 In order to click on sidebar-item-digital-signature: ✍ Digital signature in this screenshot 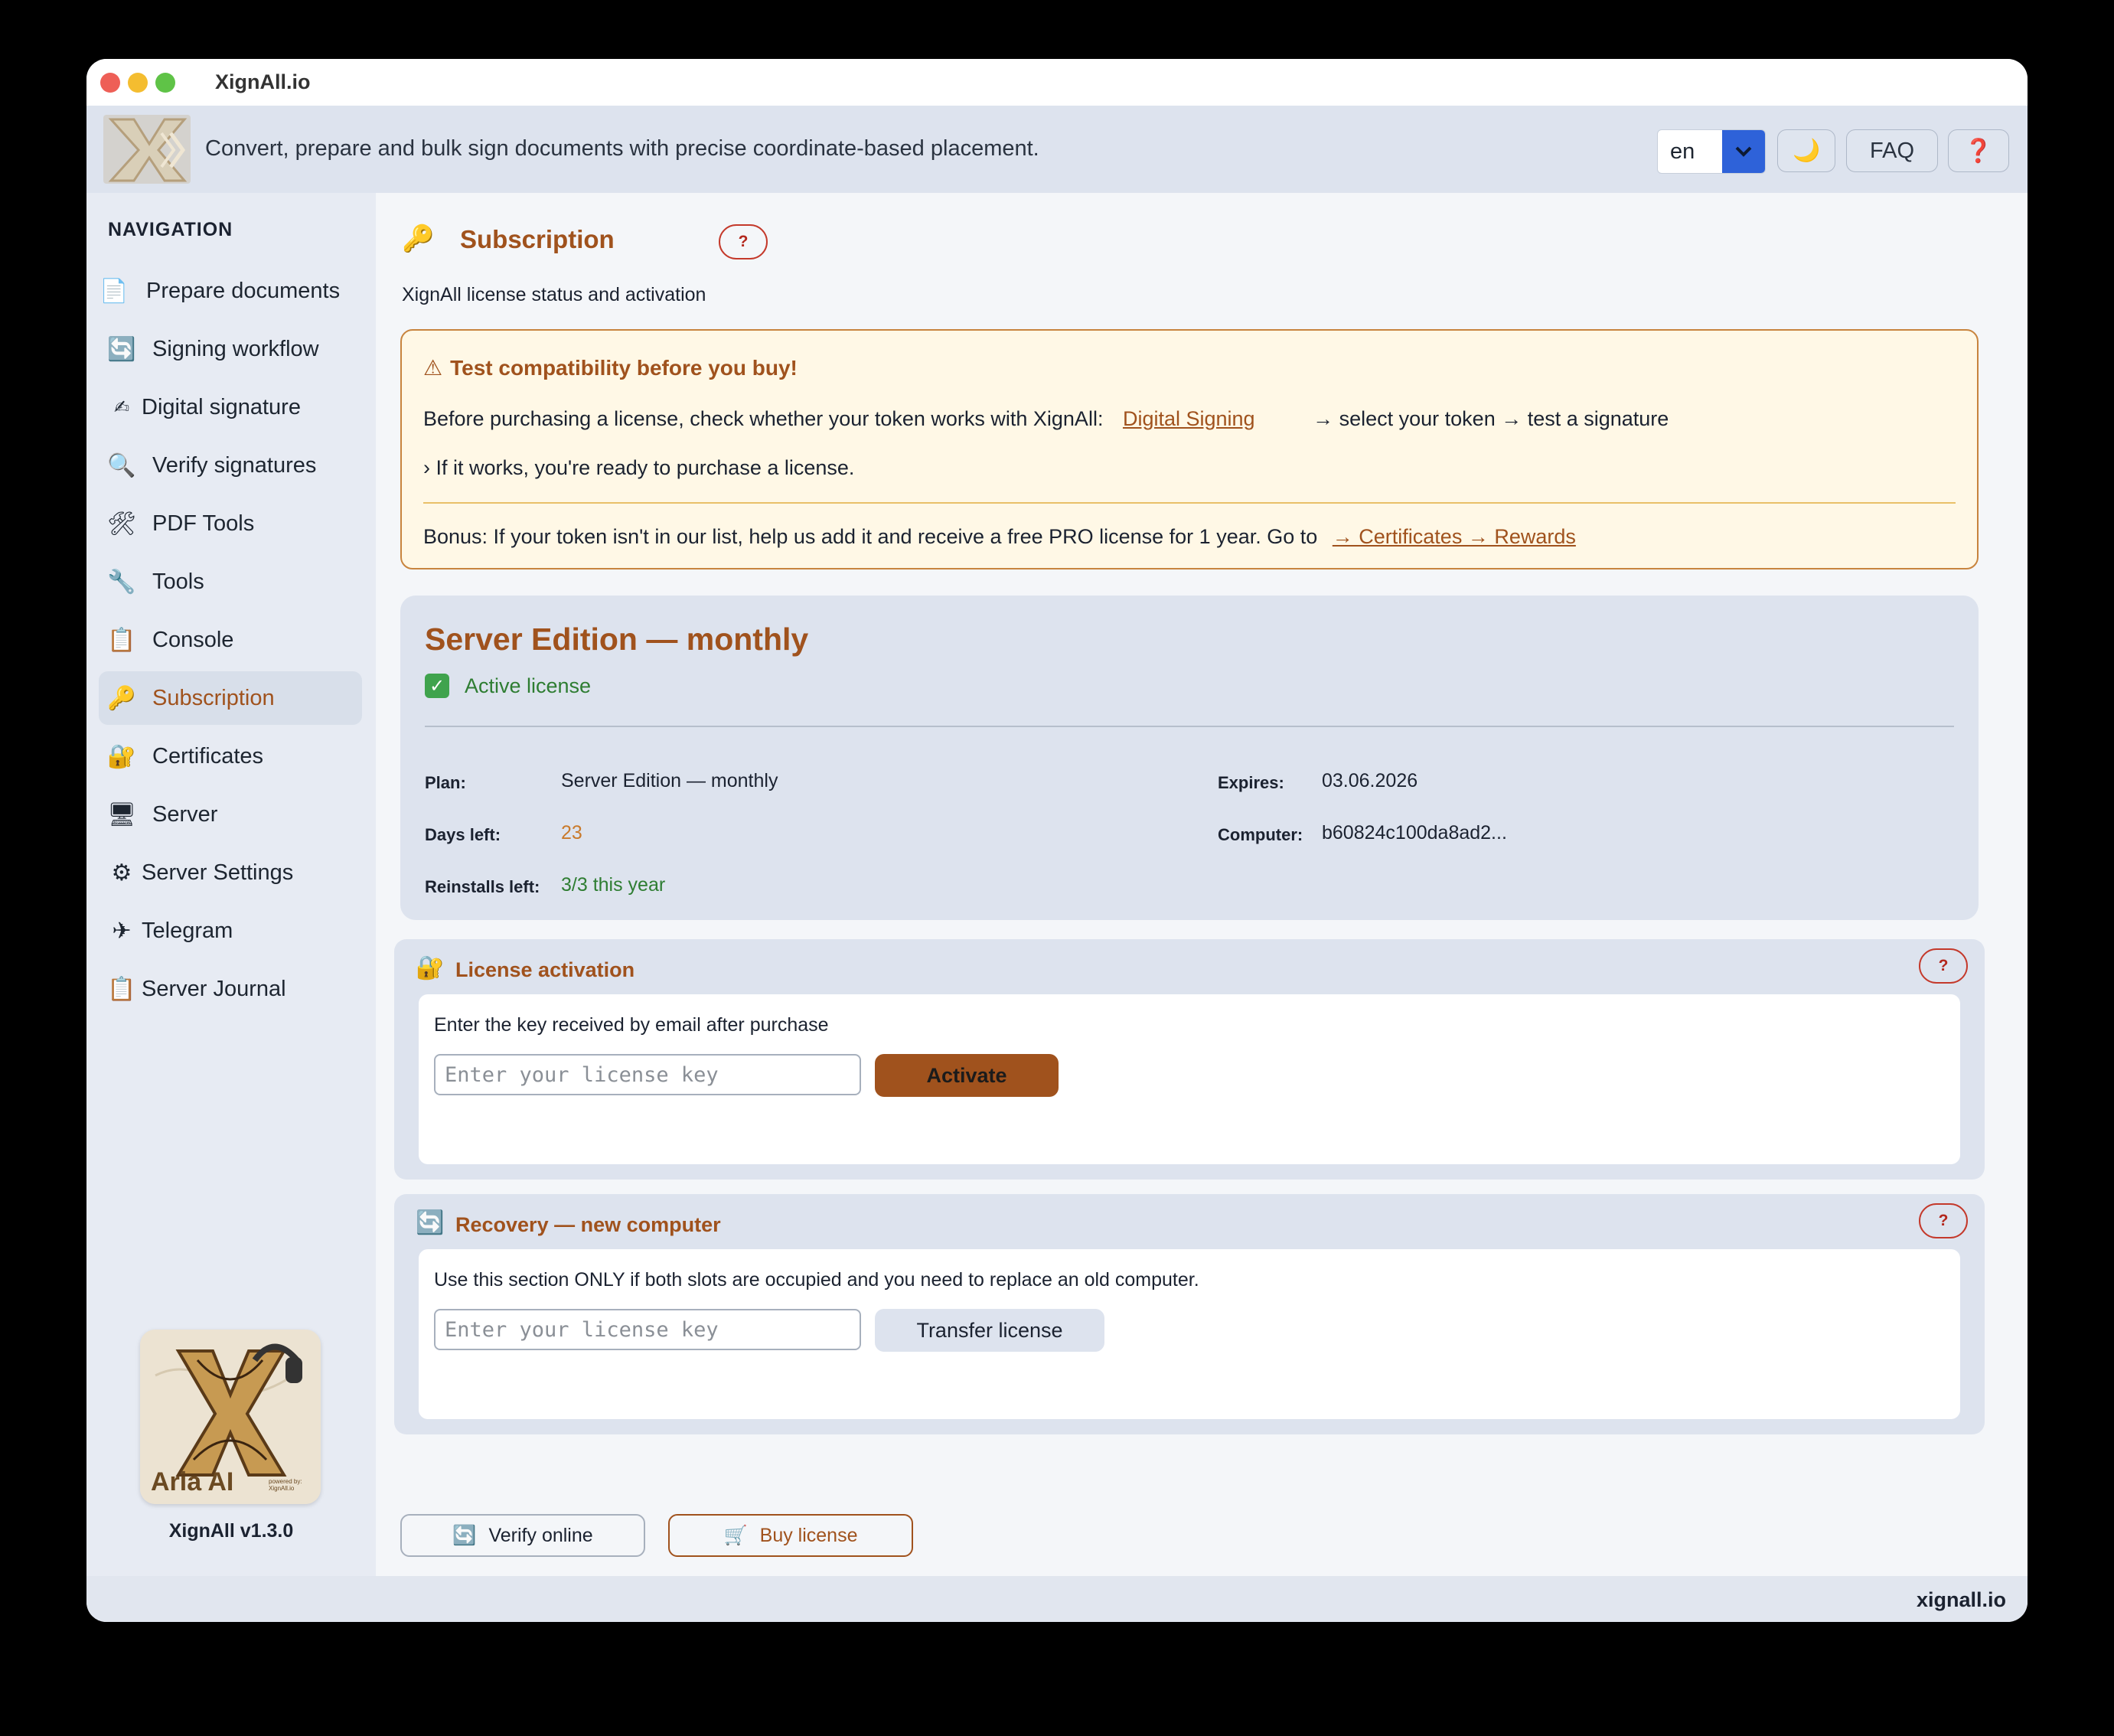, I will do `click(230, 407)`.